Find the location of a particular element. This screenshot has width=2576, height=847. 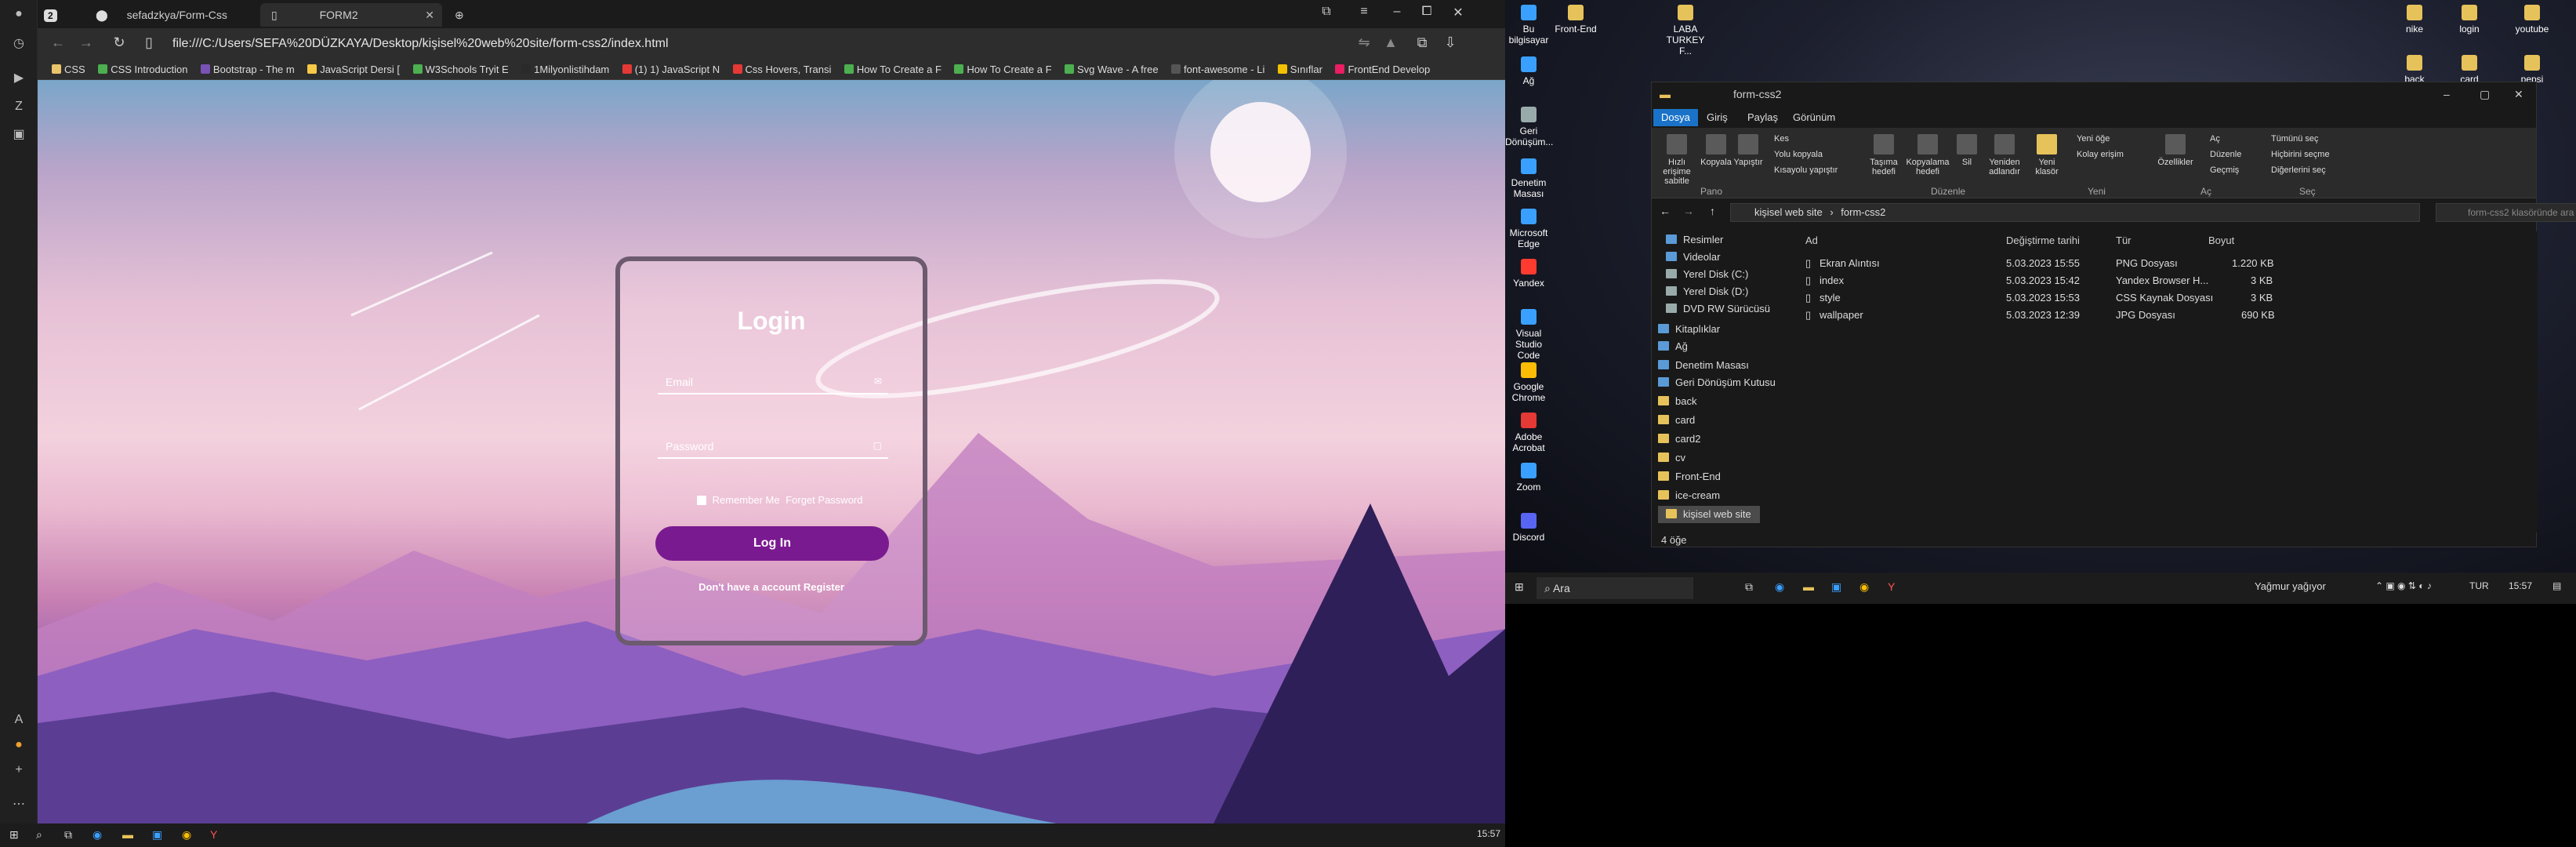

bookmark-item: FrontEnd Develop is located at coordinates (1383, 69).